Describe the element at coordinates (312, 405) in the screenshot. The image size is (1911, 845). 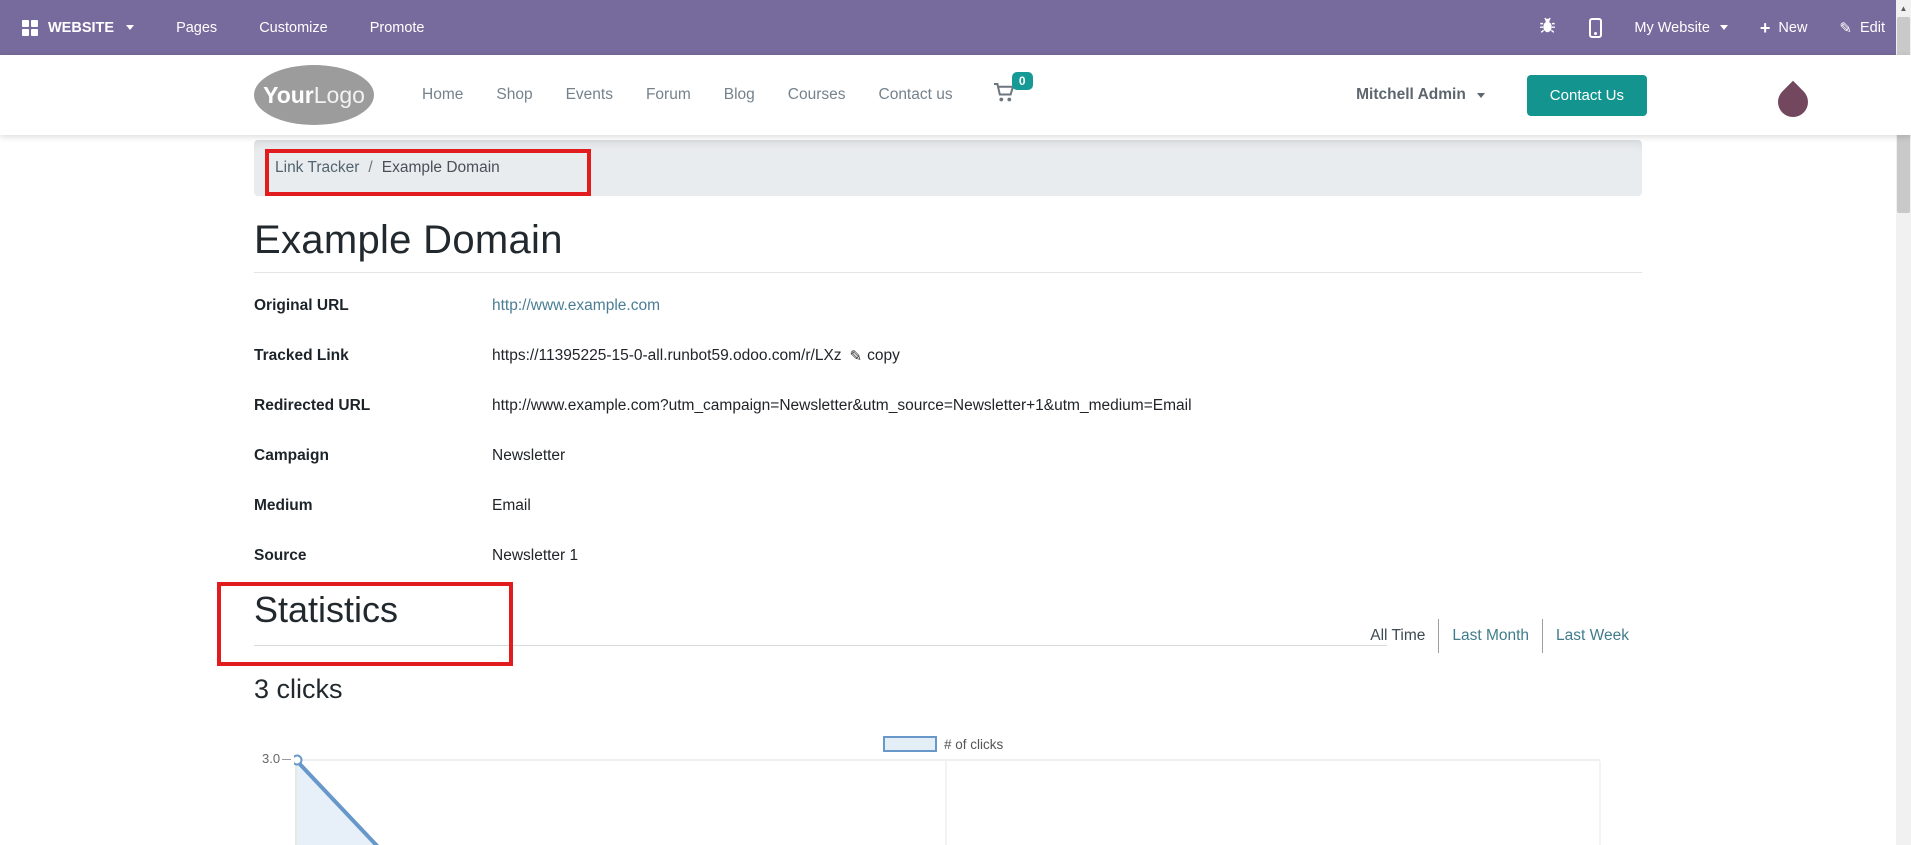
I see `field-label: Redirected URL` at that location.